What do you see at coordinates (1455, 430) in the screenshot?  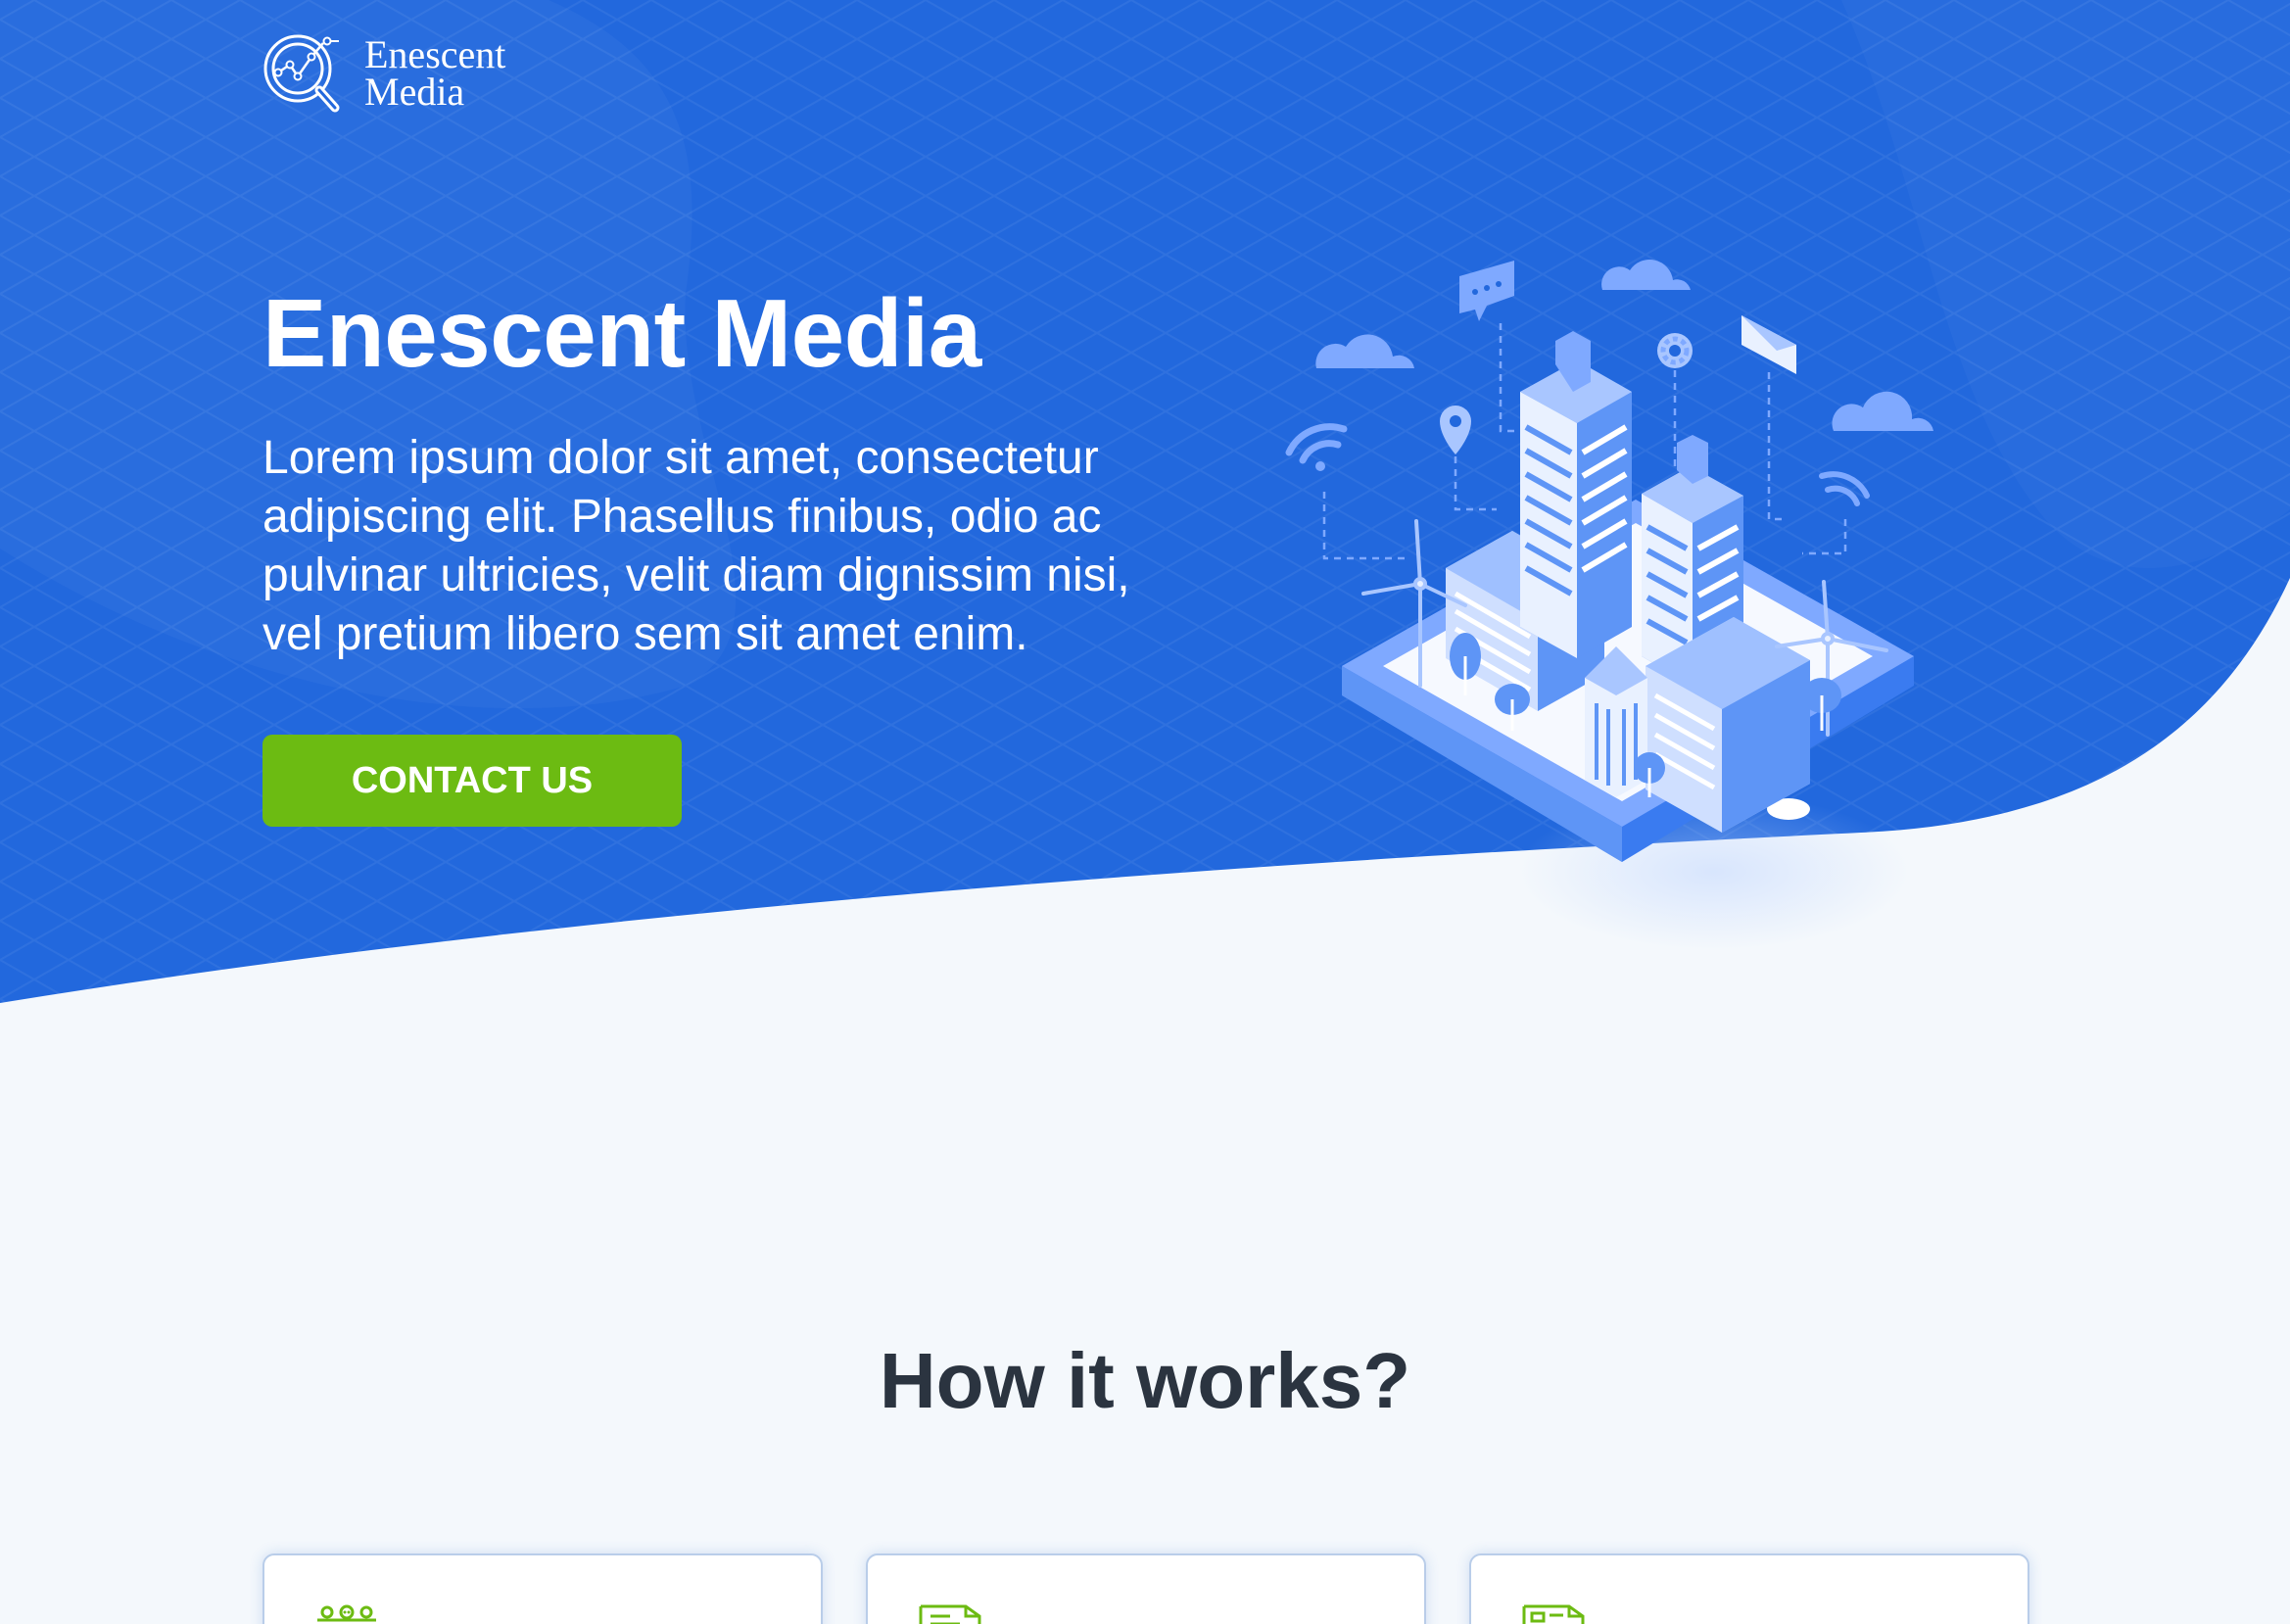 I see `location-pin-icon` at bounding box center [1455, 430].